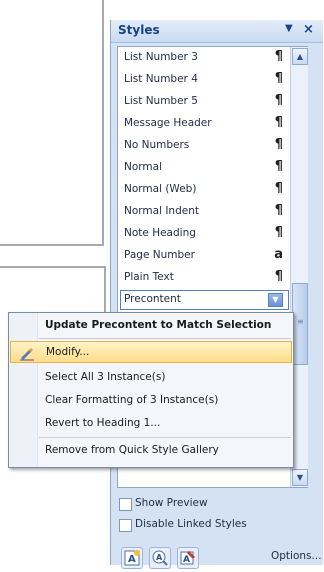 The image size is (324, 572). I want to click on style-item: Normal (Web) ¶, so click(203, 190).